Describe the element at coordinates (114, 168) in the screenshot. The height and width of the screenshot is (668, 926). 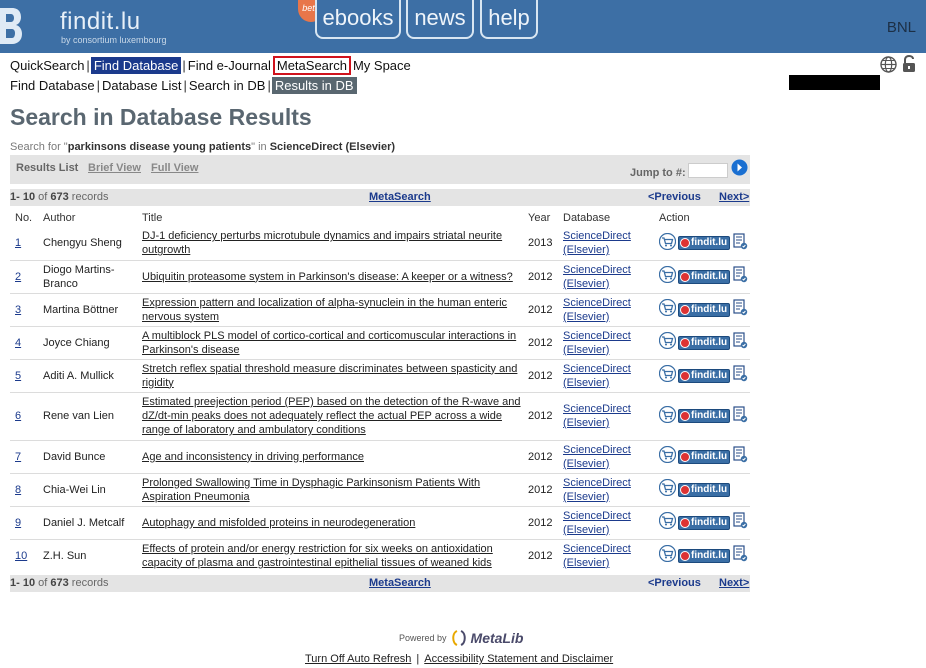
I see `brief-view-link: Brief View` at that location.